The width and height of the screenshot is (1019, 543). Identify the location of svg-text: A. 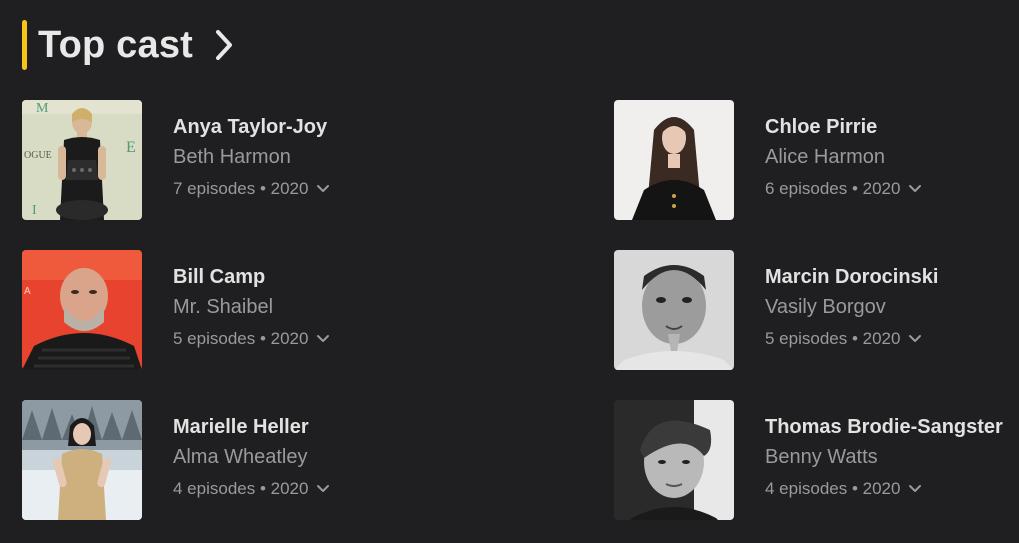
(27, 291).